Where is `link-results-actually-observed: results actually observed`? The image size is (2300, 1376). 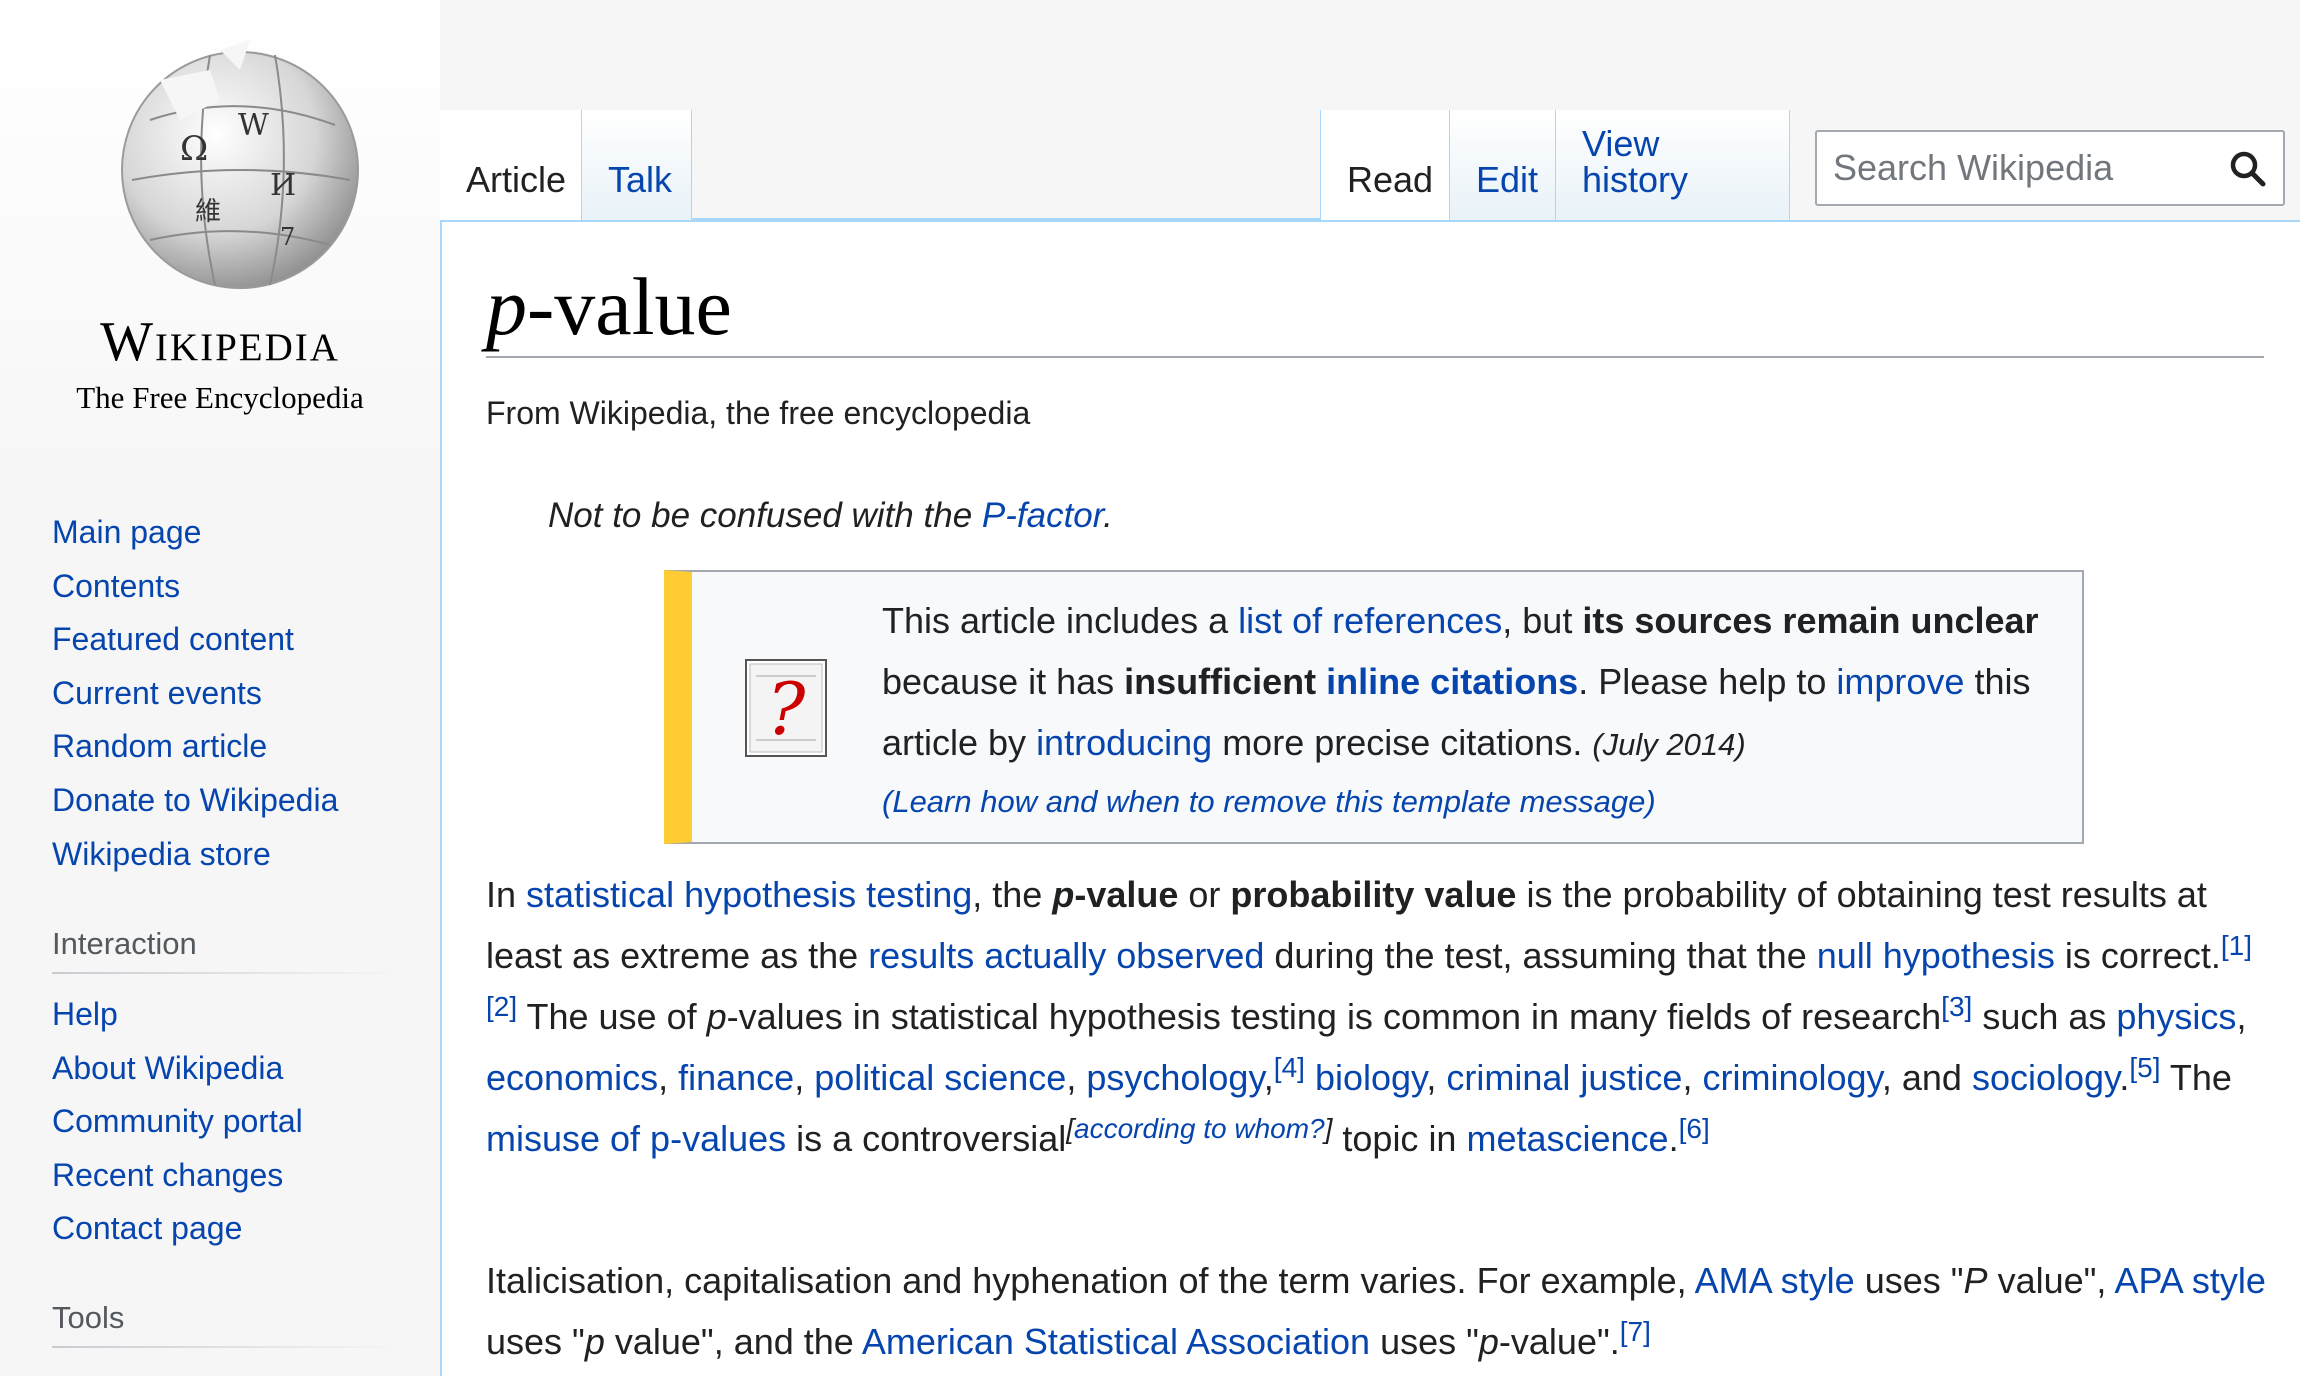
link-results-actually-observed: results actually observed is located at coordinates (1066, 955).